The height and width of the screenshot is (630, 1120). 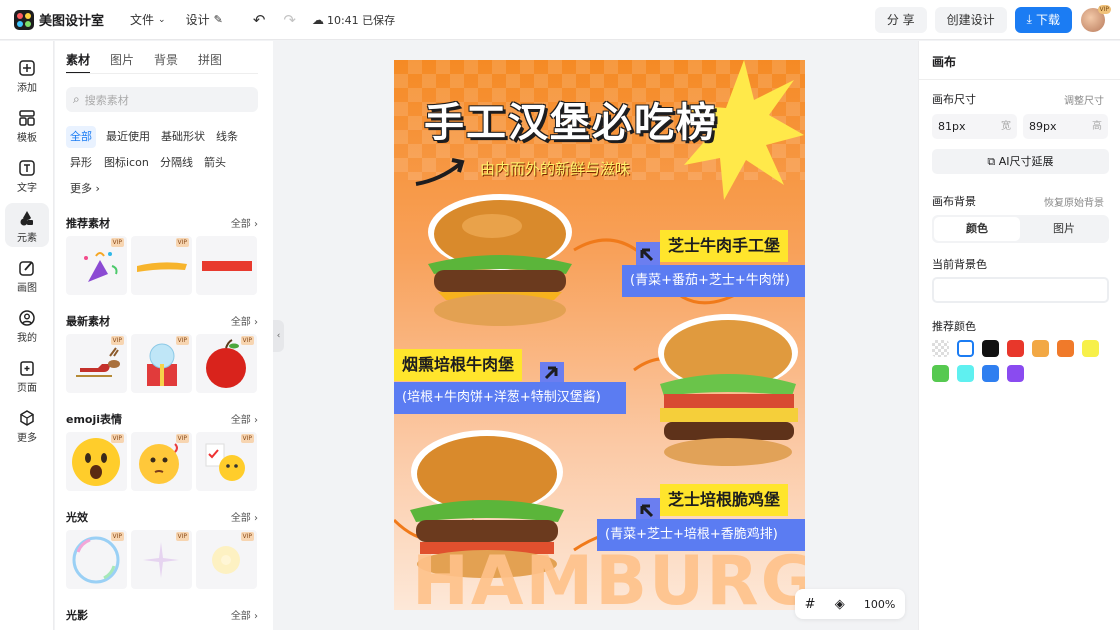 What do you see at coordinates (27, 168) in the screenshot?
I see `text-icon` at bounding box center [27, 168].